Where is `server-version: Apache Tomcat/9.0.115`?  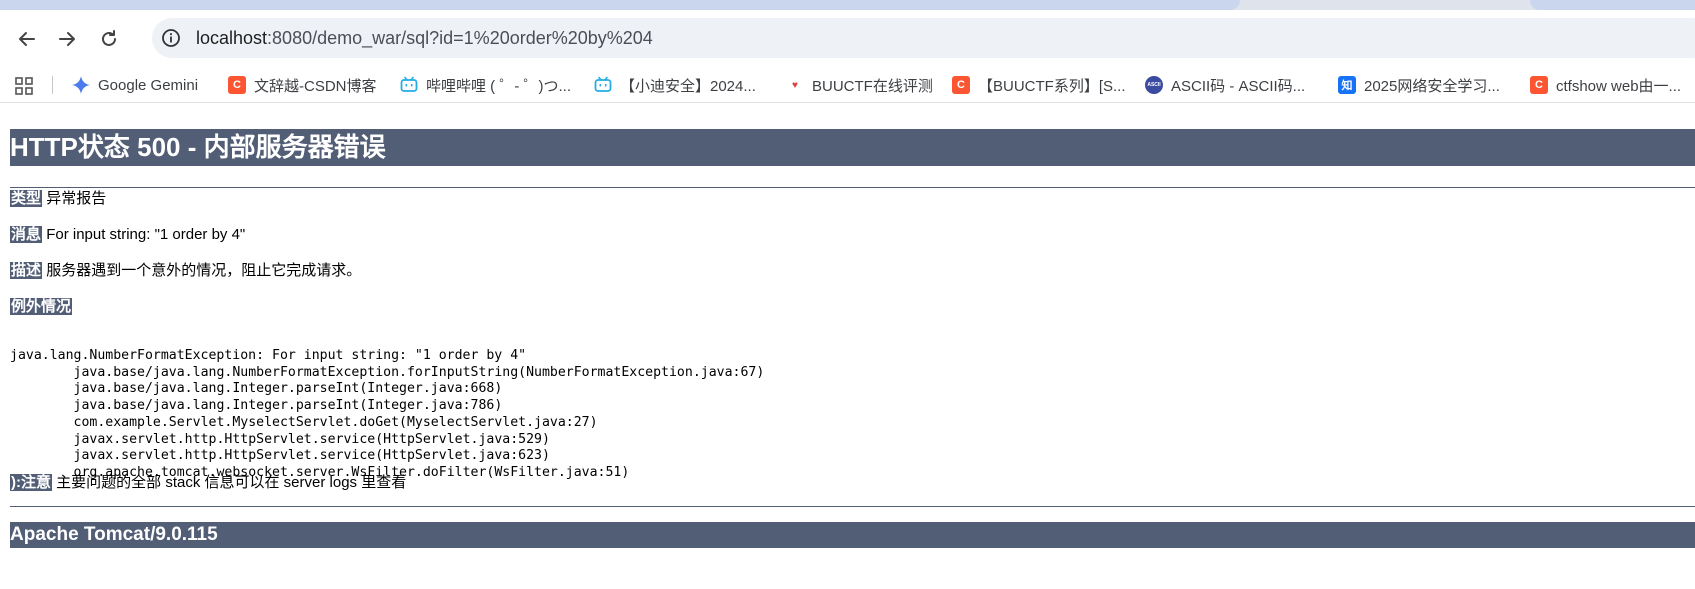
server-version: Apache Tomcat/9.0.115 is located at coordinates (852, 535).